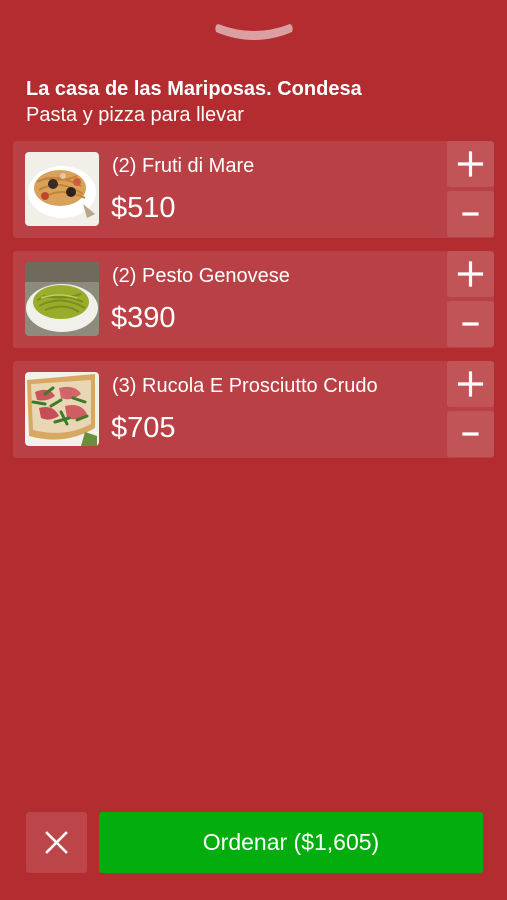  Describe the element at coordinates (253, 299) in the screenshot. I see `cart-item: (2) Pesto Genovese $390` at that location.